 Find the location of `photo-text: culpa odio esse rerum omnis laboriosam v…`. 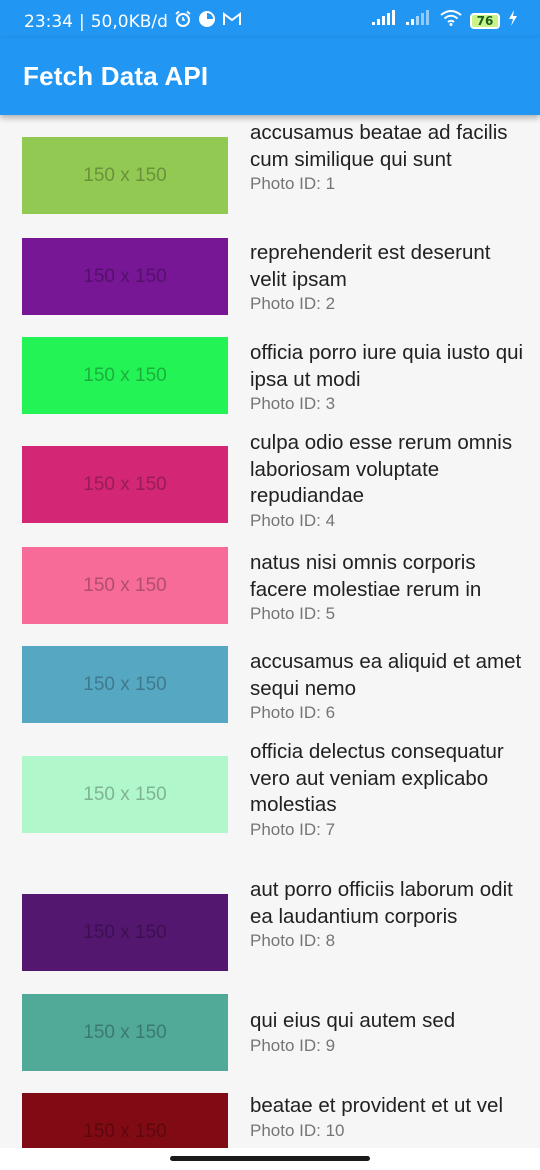

photo-text: culpa odio esse rerum omnis laboriosam v… is located at coordinates (387, 481).